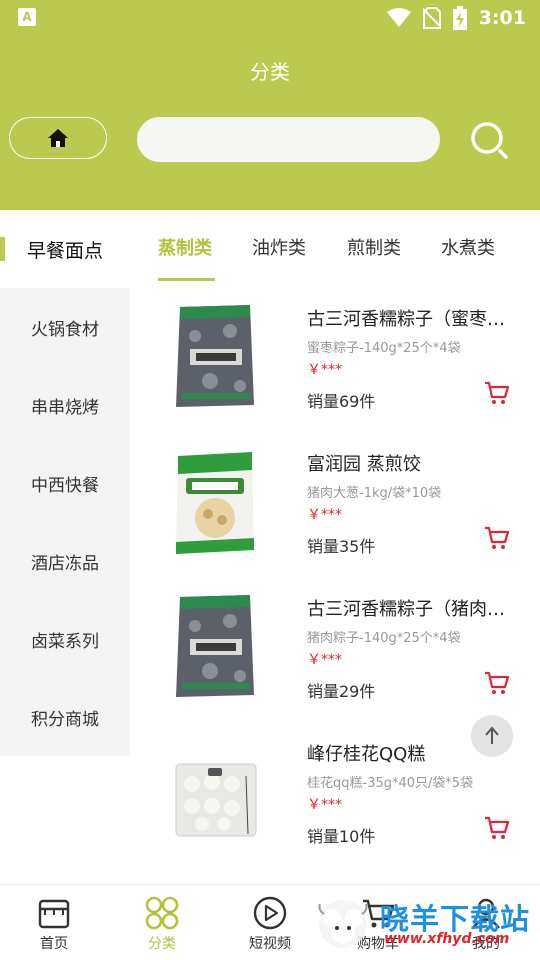 This screenshot has width=540, height=960. What do you see at coordinates (468, 247) in the screenshot?
I see `tab-boiled: 水煮类` at bounding box center [468, 247].